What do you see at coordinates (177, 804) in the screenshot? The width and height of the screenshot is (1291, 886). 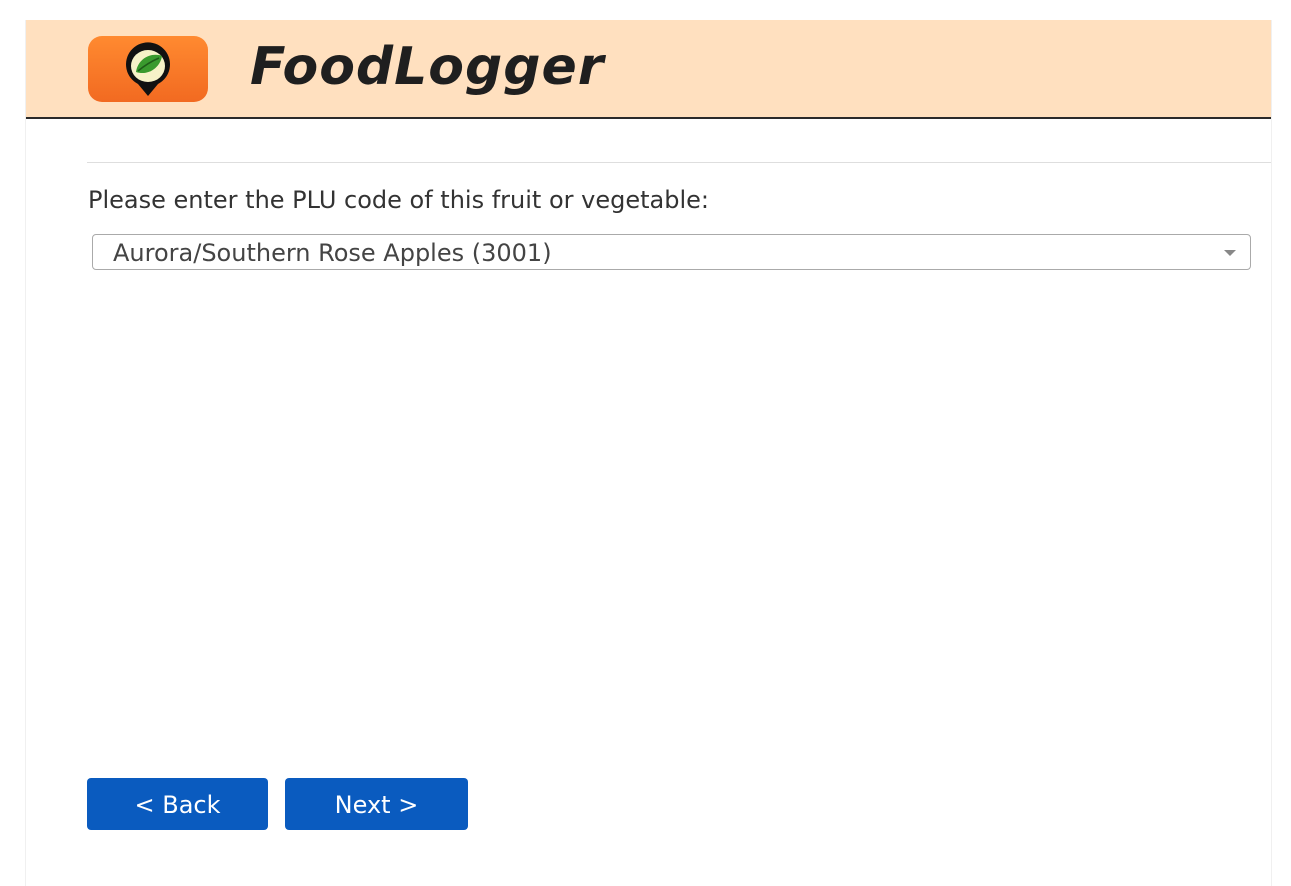 I see `back-button: < Back` at bounding box center [177, 804].